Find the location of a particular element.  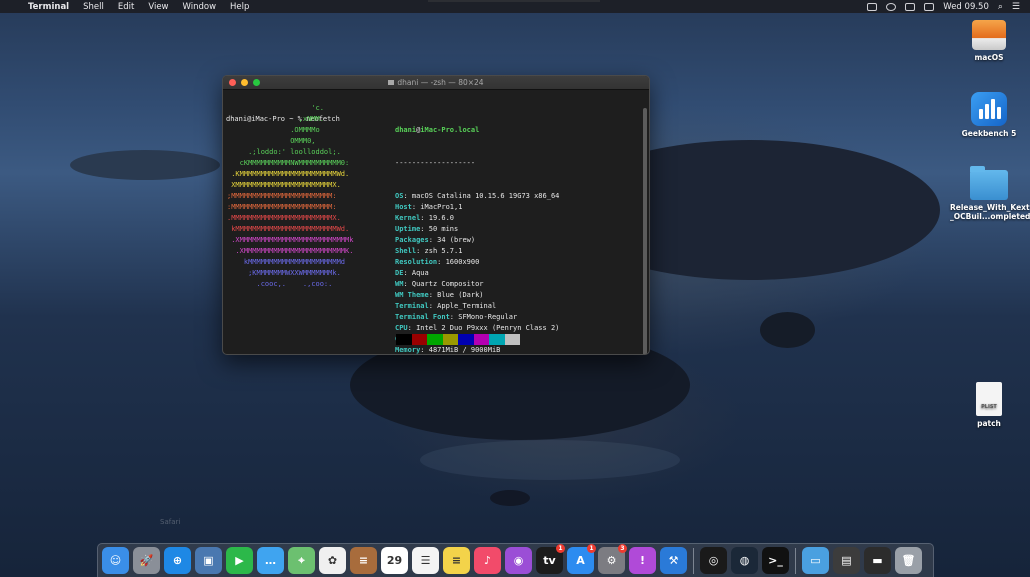

dock-separator is located at coordinates (795, 560).